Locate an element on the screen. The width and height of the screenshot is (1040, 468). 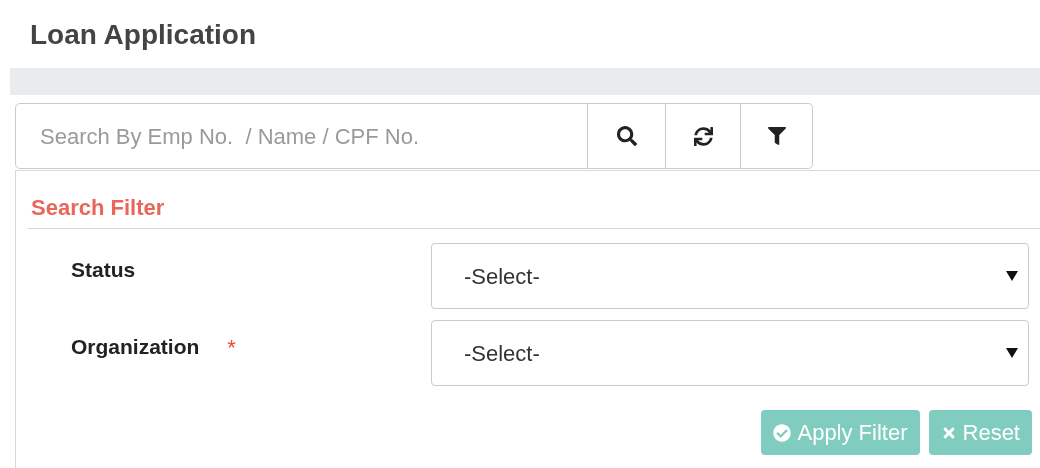
page-title: Loan Application is located at coordinates (143, 35).